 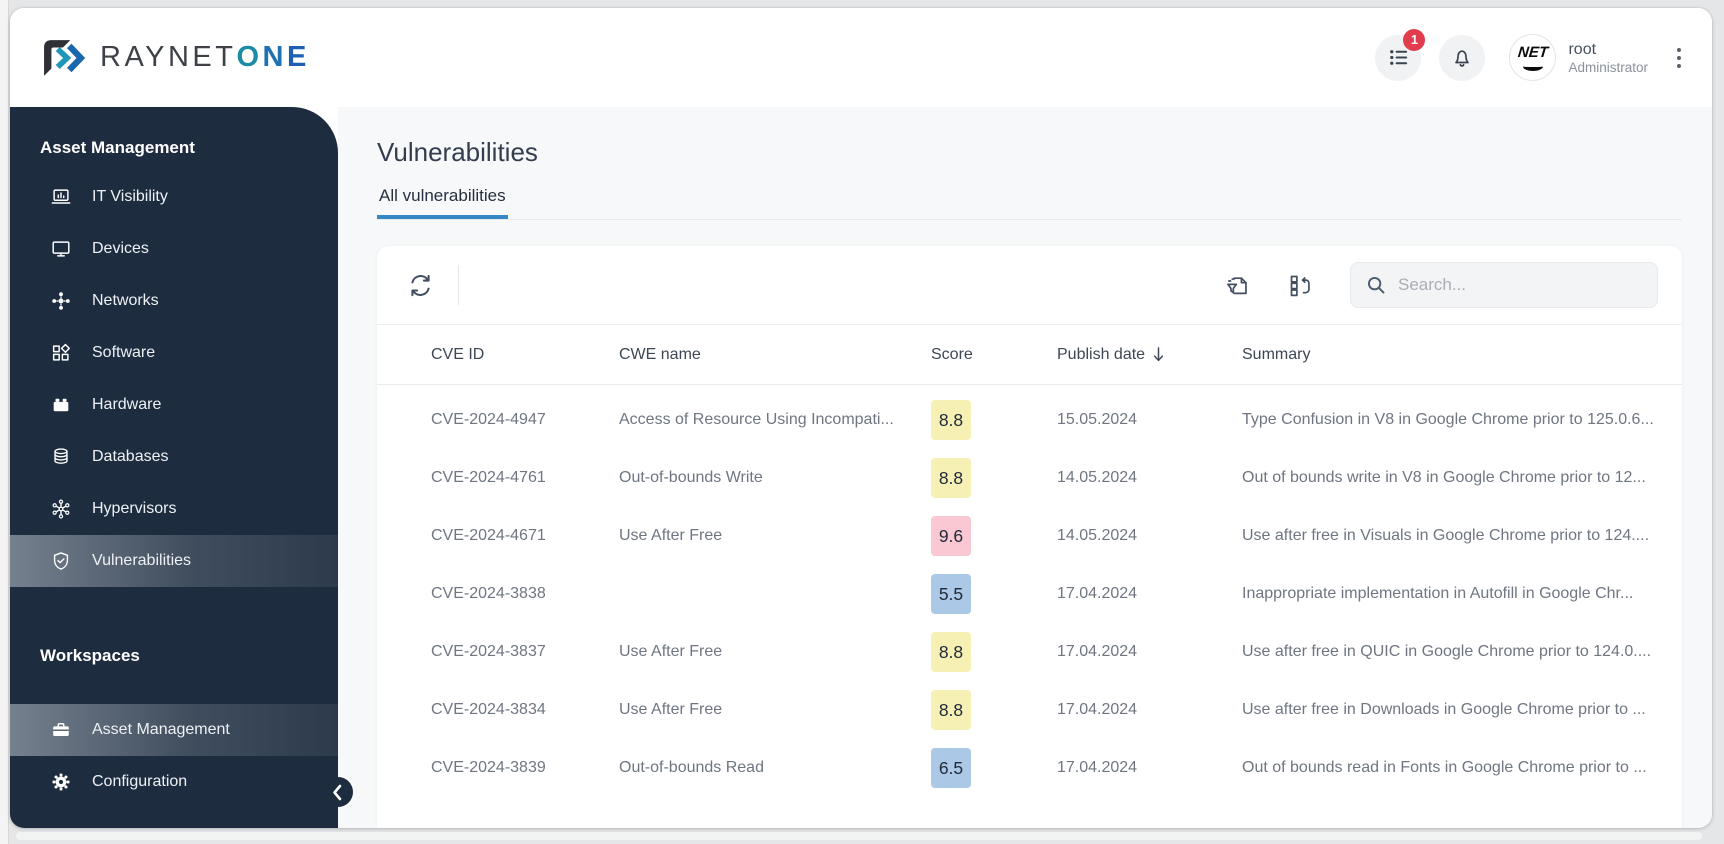 I want to click on sidebar-item-configuration: Configuration, so click(x=174, y=782).